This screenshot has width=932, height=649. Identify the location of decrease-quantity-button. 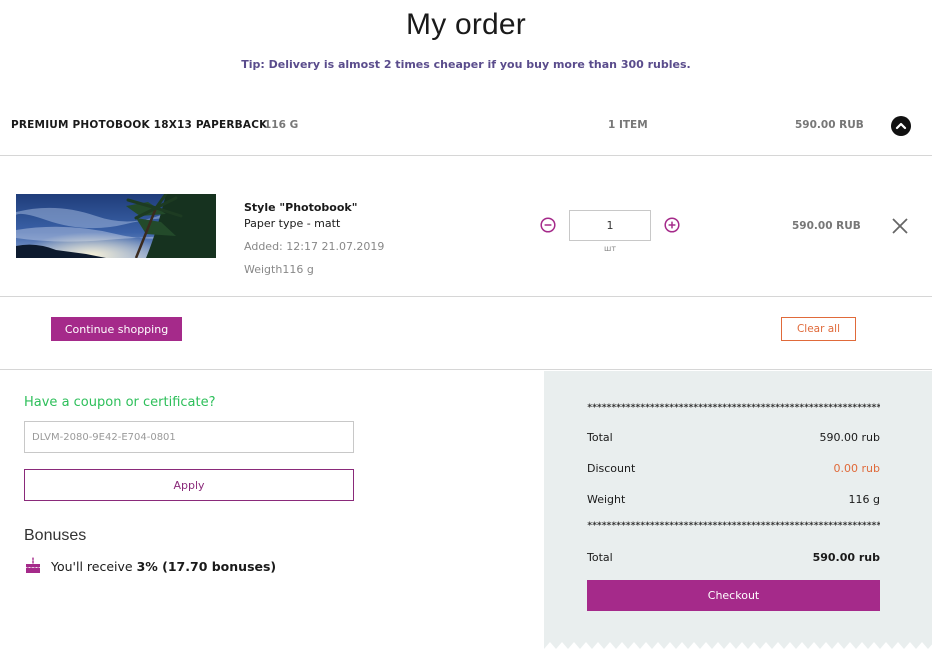
(548, 225).